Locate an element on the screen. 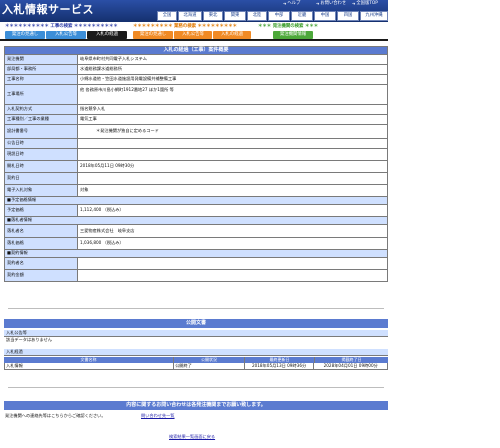 This screenshot has width=500, height=448. tab-agency-info: 発注機関情報 is located at coordinates (293, 35).